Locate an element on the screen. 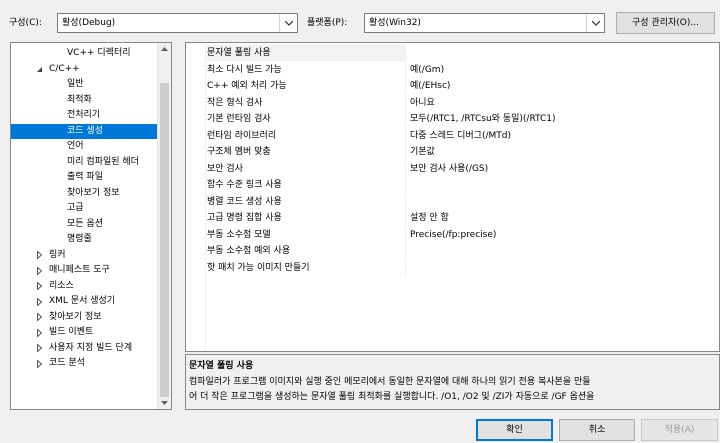 The height and width of the screenshot is (443, 720). tree-item: C/C++ is located at coordinates (85, 70).